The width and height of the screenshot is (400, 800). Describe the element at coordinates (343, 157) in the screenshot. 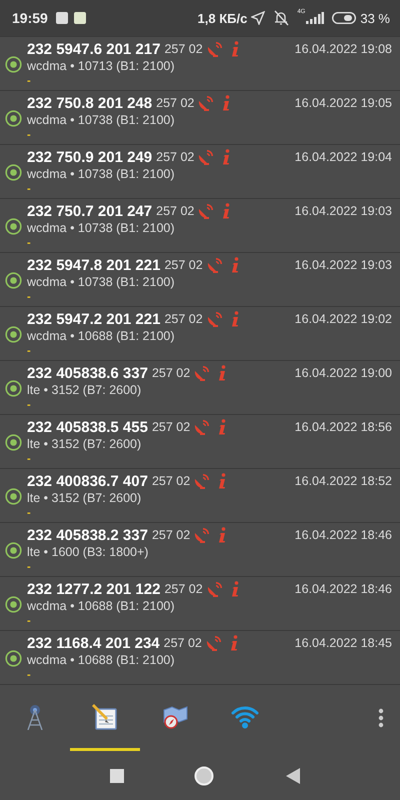

I see `timestamp: 16.04.2022 19:04` at that location.